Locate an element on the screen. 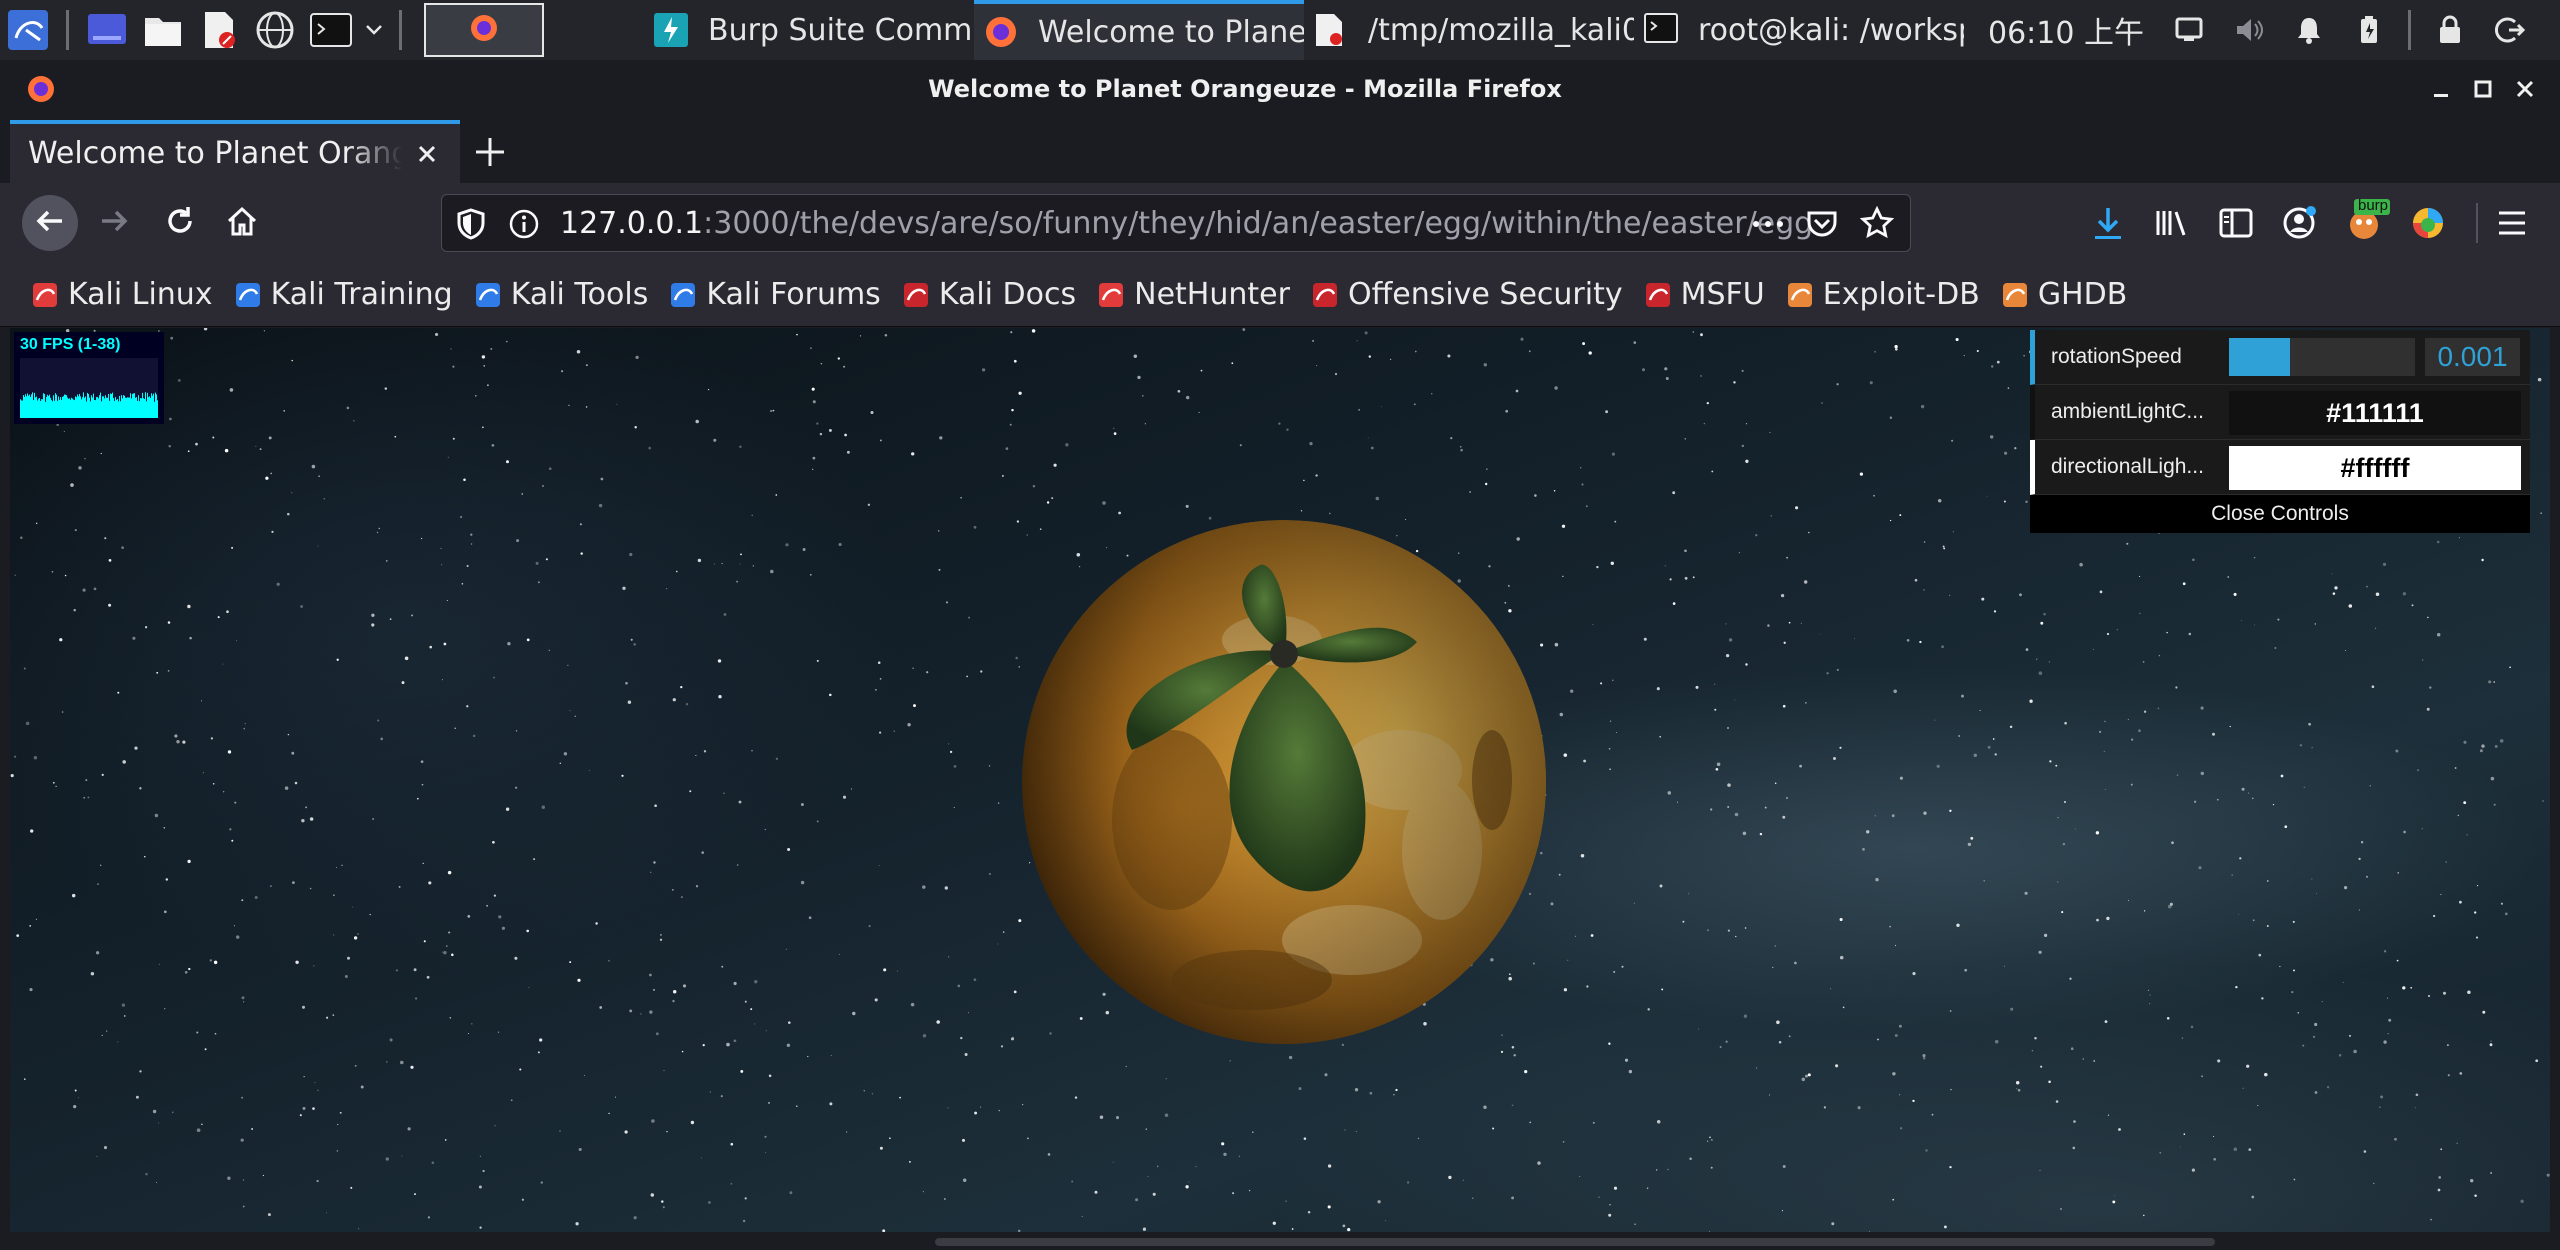 The height and width of the screenshot is (1250, 2560). gui-row-directional-light-color: directionalLigh... #ffffff is located at coordinates (2280, 467).